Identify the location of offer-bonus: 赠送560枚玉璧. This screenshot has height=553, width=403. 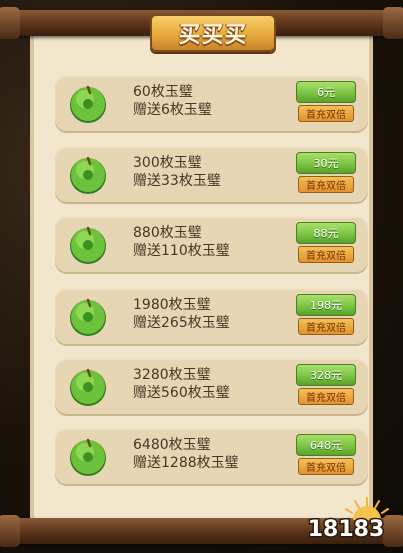
(181, 393).